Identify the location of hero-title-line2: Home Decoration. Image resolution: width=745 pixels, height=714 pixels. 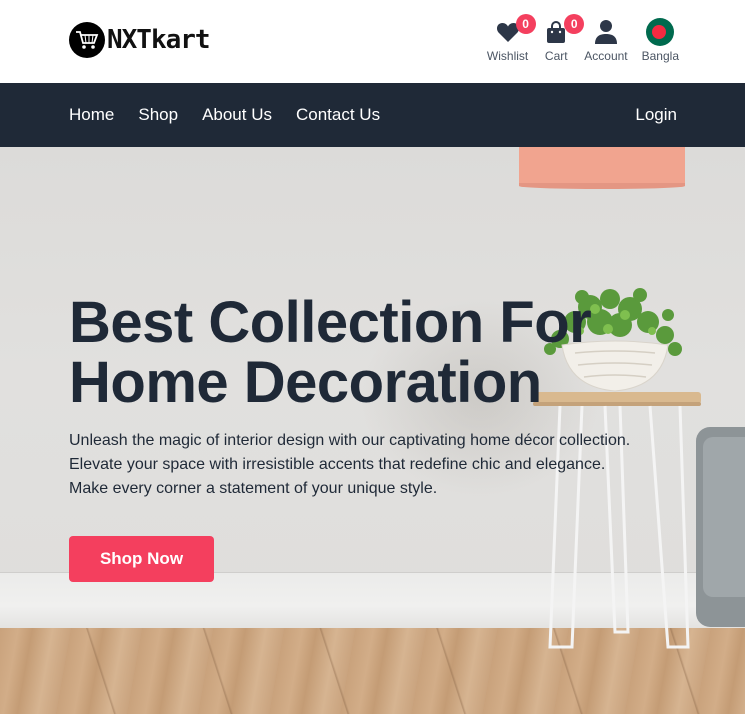
(305, 382).